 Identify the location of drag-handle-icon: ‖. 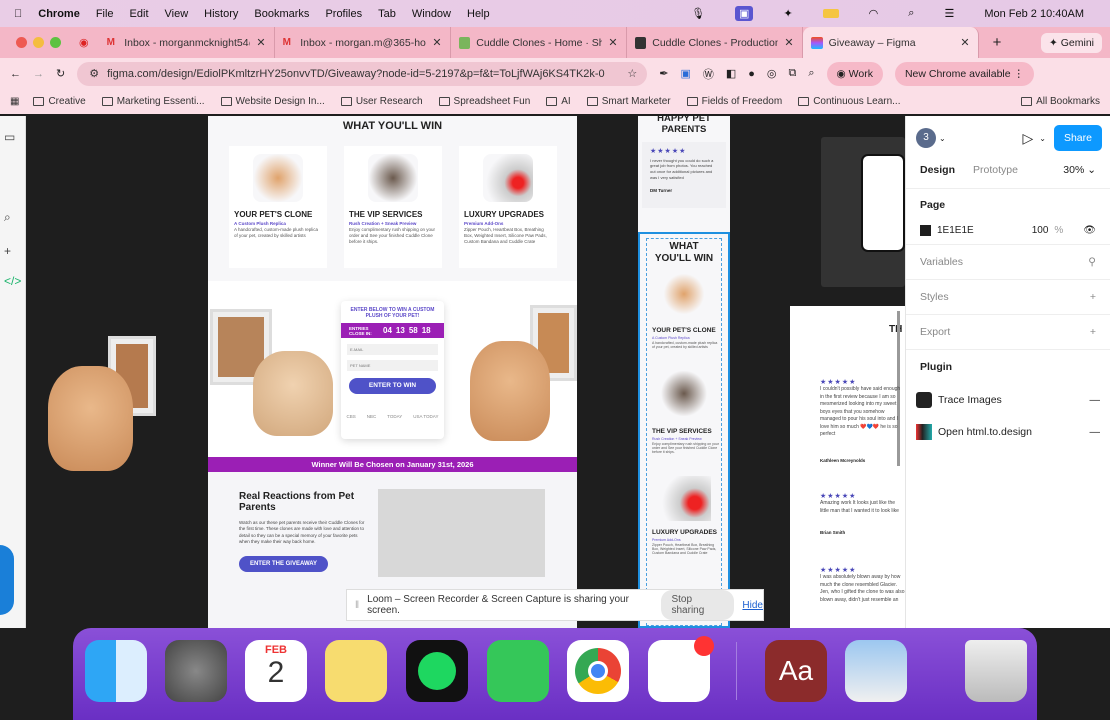
(357, 605).